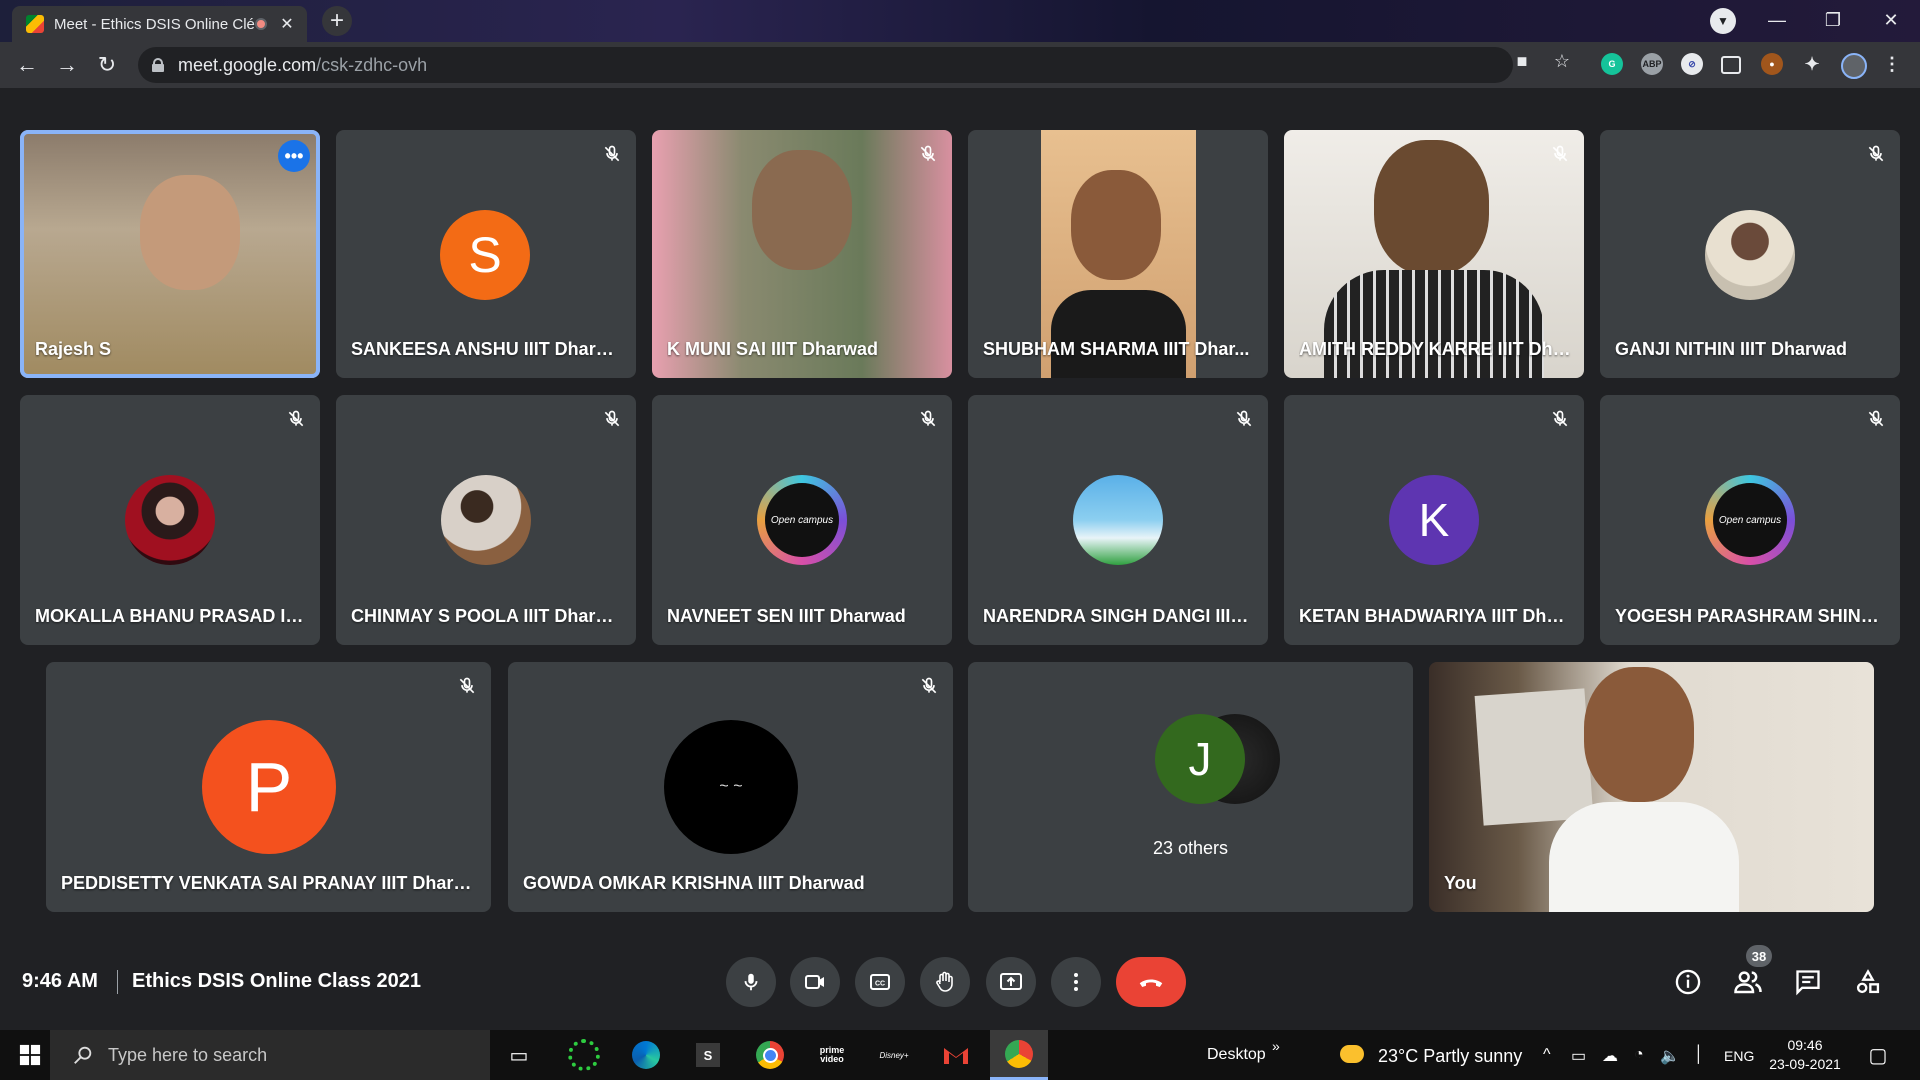 Image resolution: width=1920 pixels, height=1080 pixels. What do you see at coordinates (1652, 64) in the screenshot?
I see `adblock-extension-icon: ABP` at bounding box center [1652, 64].